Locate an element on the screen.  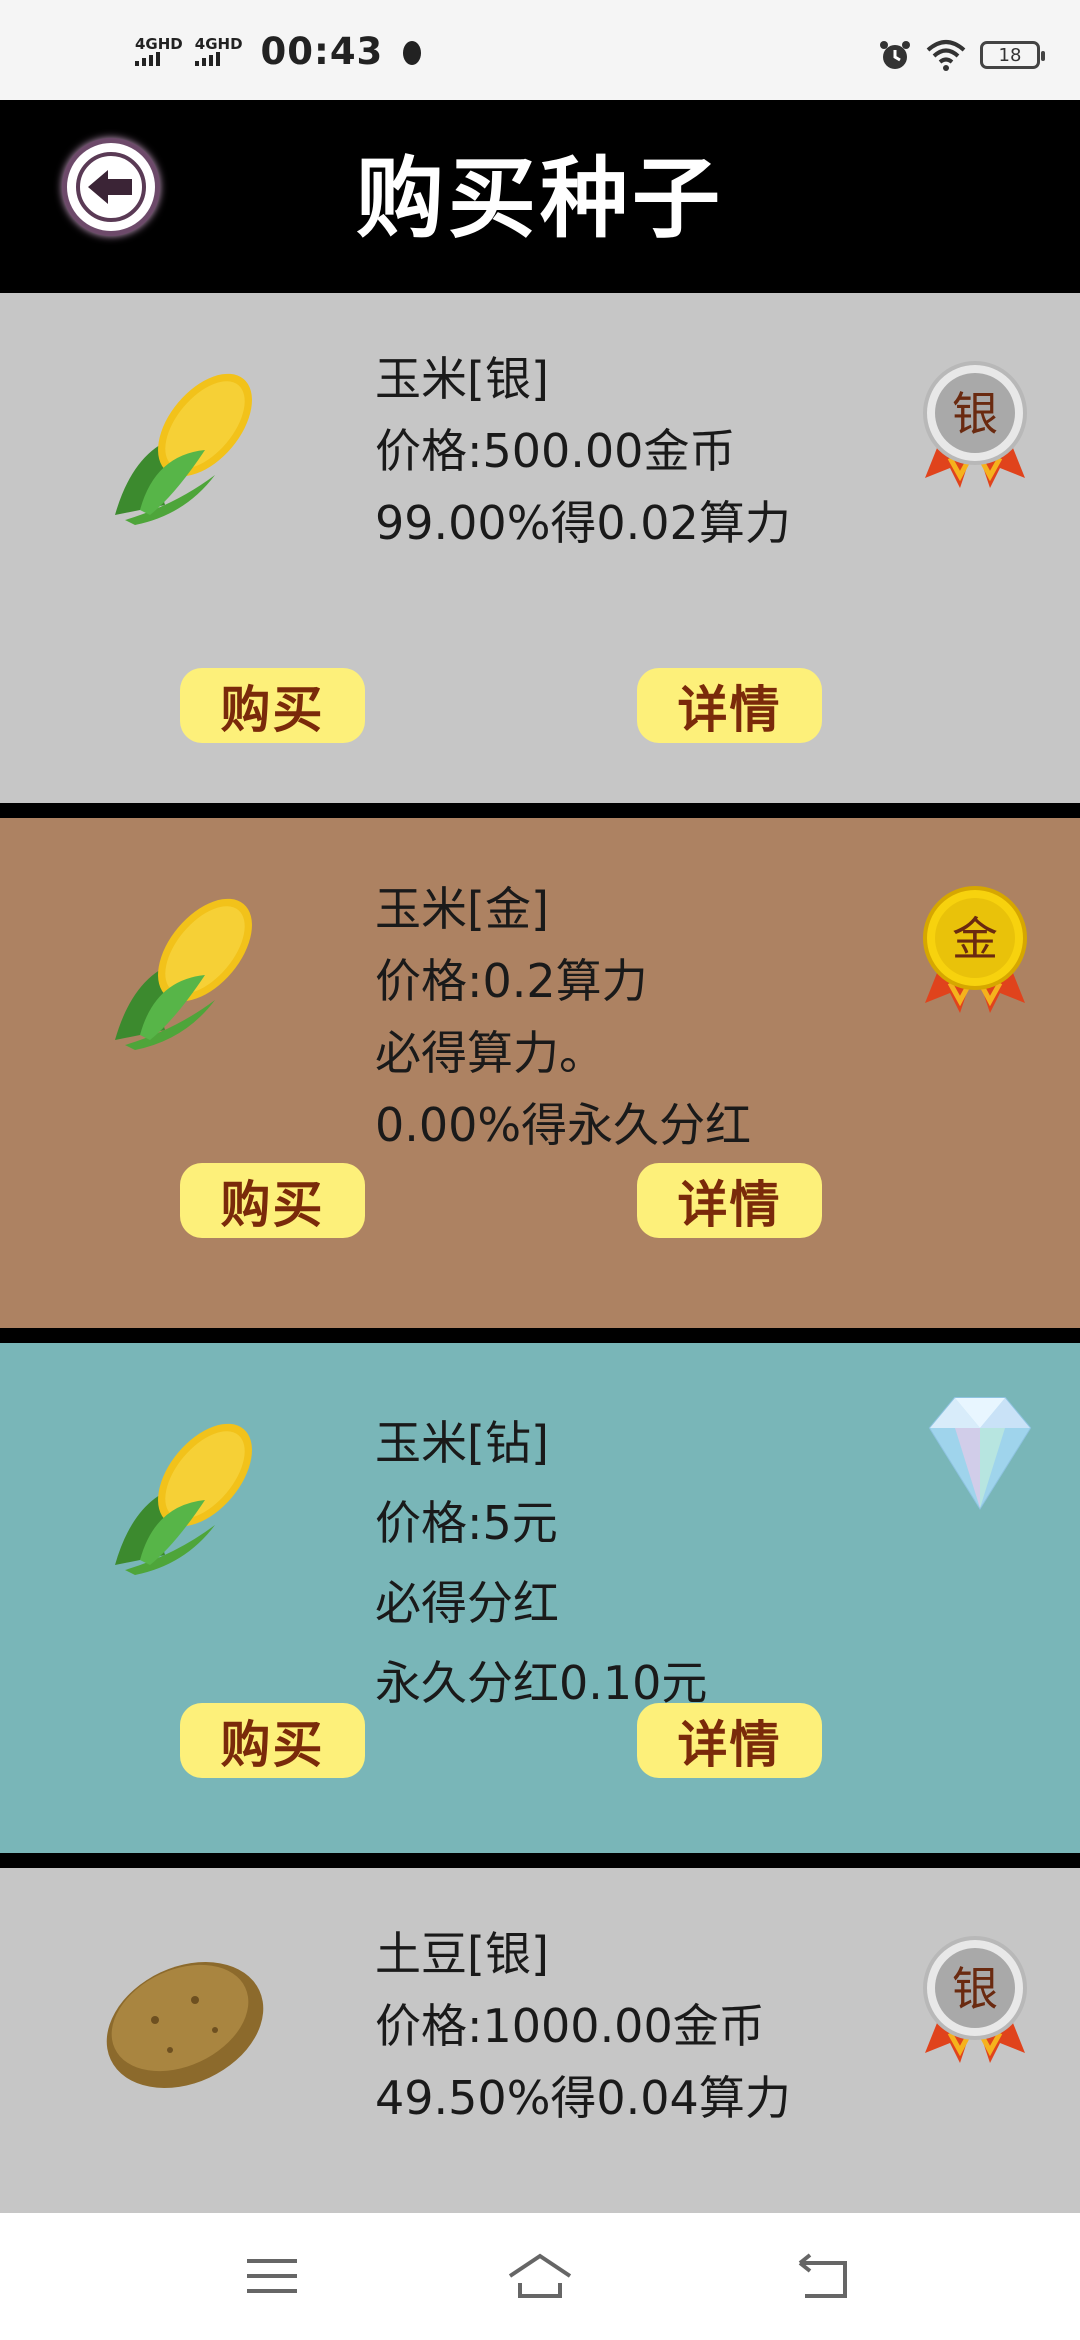
home-icon is located at coordinates (540, 2276).